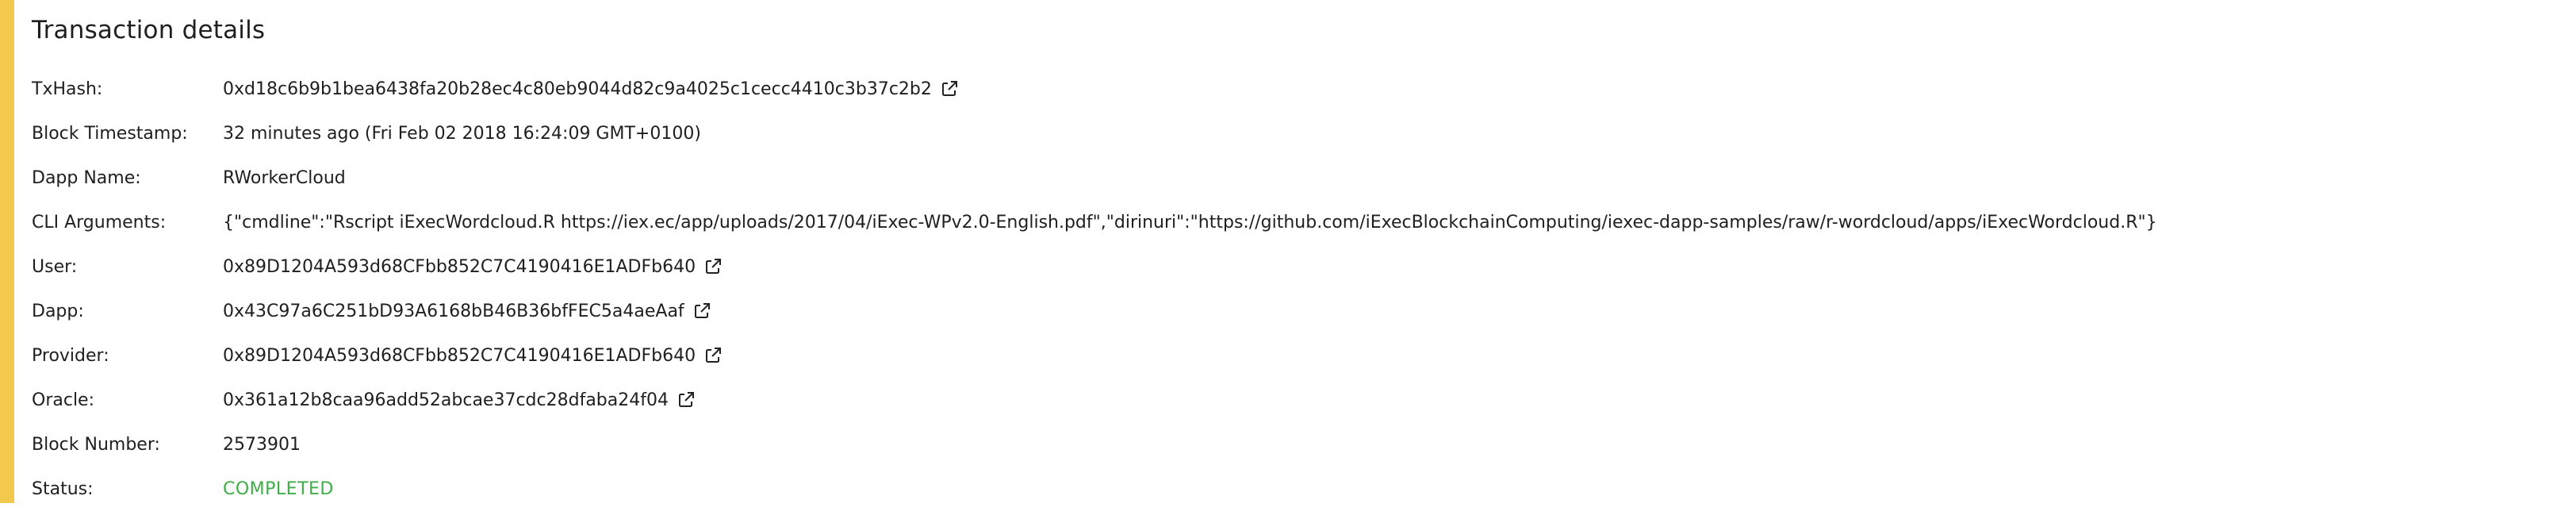 The width and height of the screenshot is (2576, 511). What do you see at coordinates (55, 266) in the screenshot?
I see `user-label: User:` at bounding box center [55, 266].